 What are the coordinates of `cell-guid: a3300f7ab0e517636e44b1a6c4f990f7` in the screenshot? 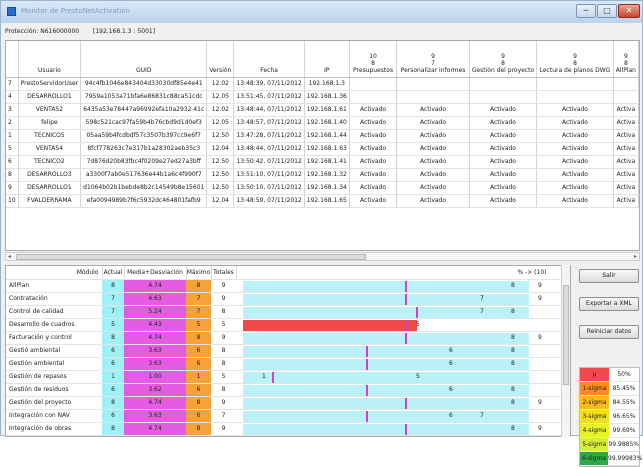 It's located at (144, 175).